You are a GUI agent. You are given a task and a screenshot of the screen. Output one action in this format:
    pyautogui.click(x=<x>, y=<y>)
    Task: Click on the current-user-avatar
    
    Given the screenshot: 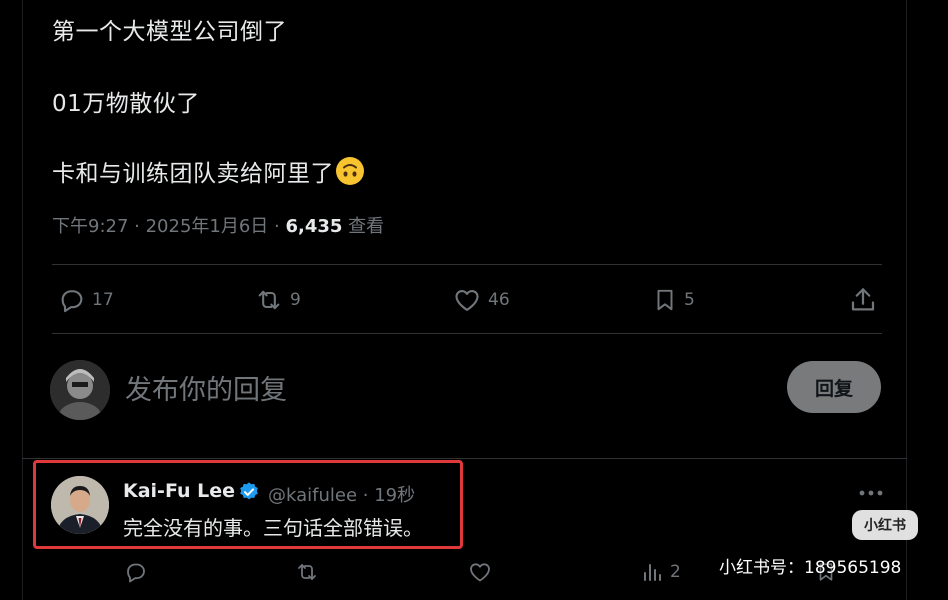 What is the action you would take?
    pyautogui.click(x=80, y=390)
    